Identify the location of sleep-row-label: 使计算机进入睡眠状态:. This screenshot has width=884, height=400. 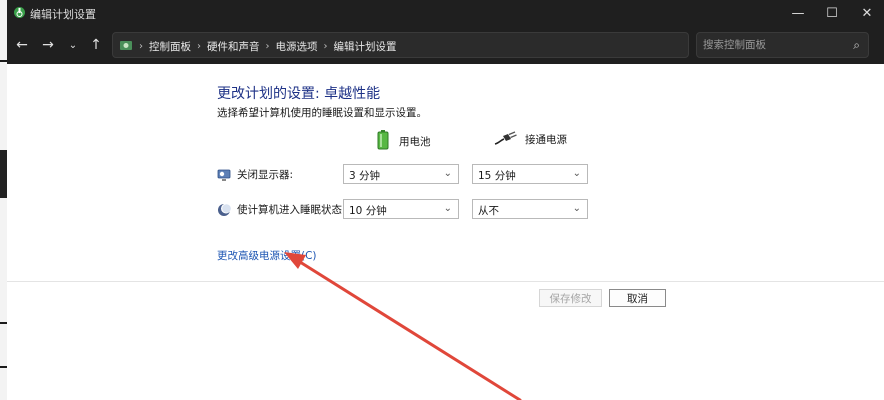
(281, 209).